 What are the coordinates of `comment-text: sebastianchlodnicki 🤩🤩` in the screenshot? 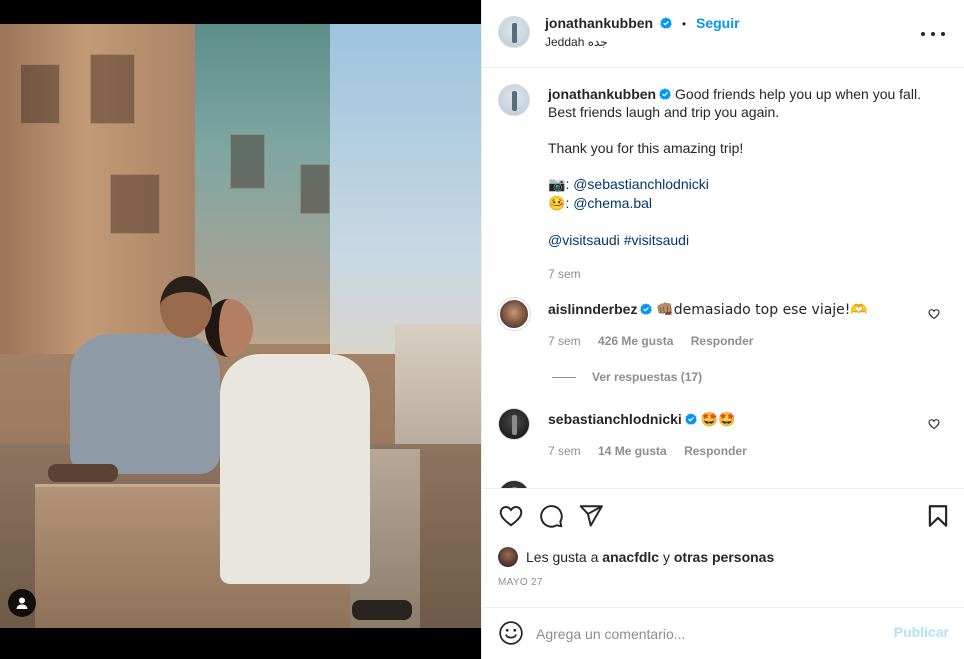 It's located at (723, 419).